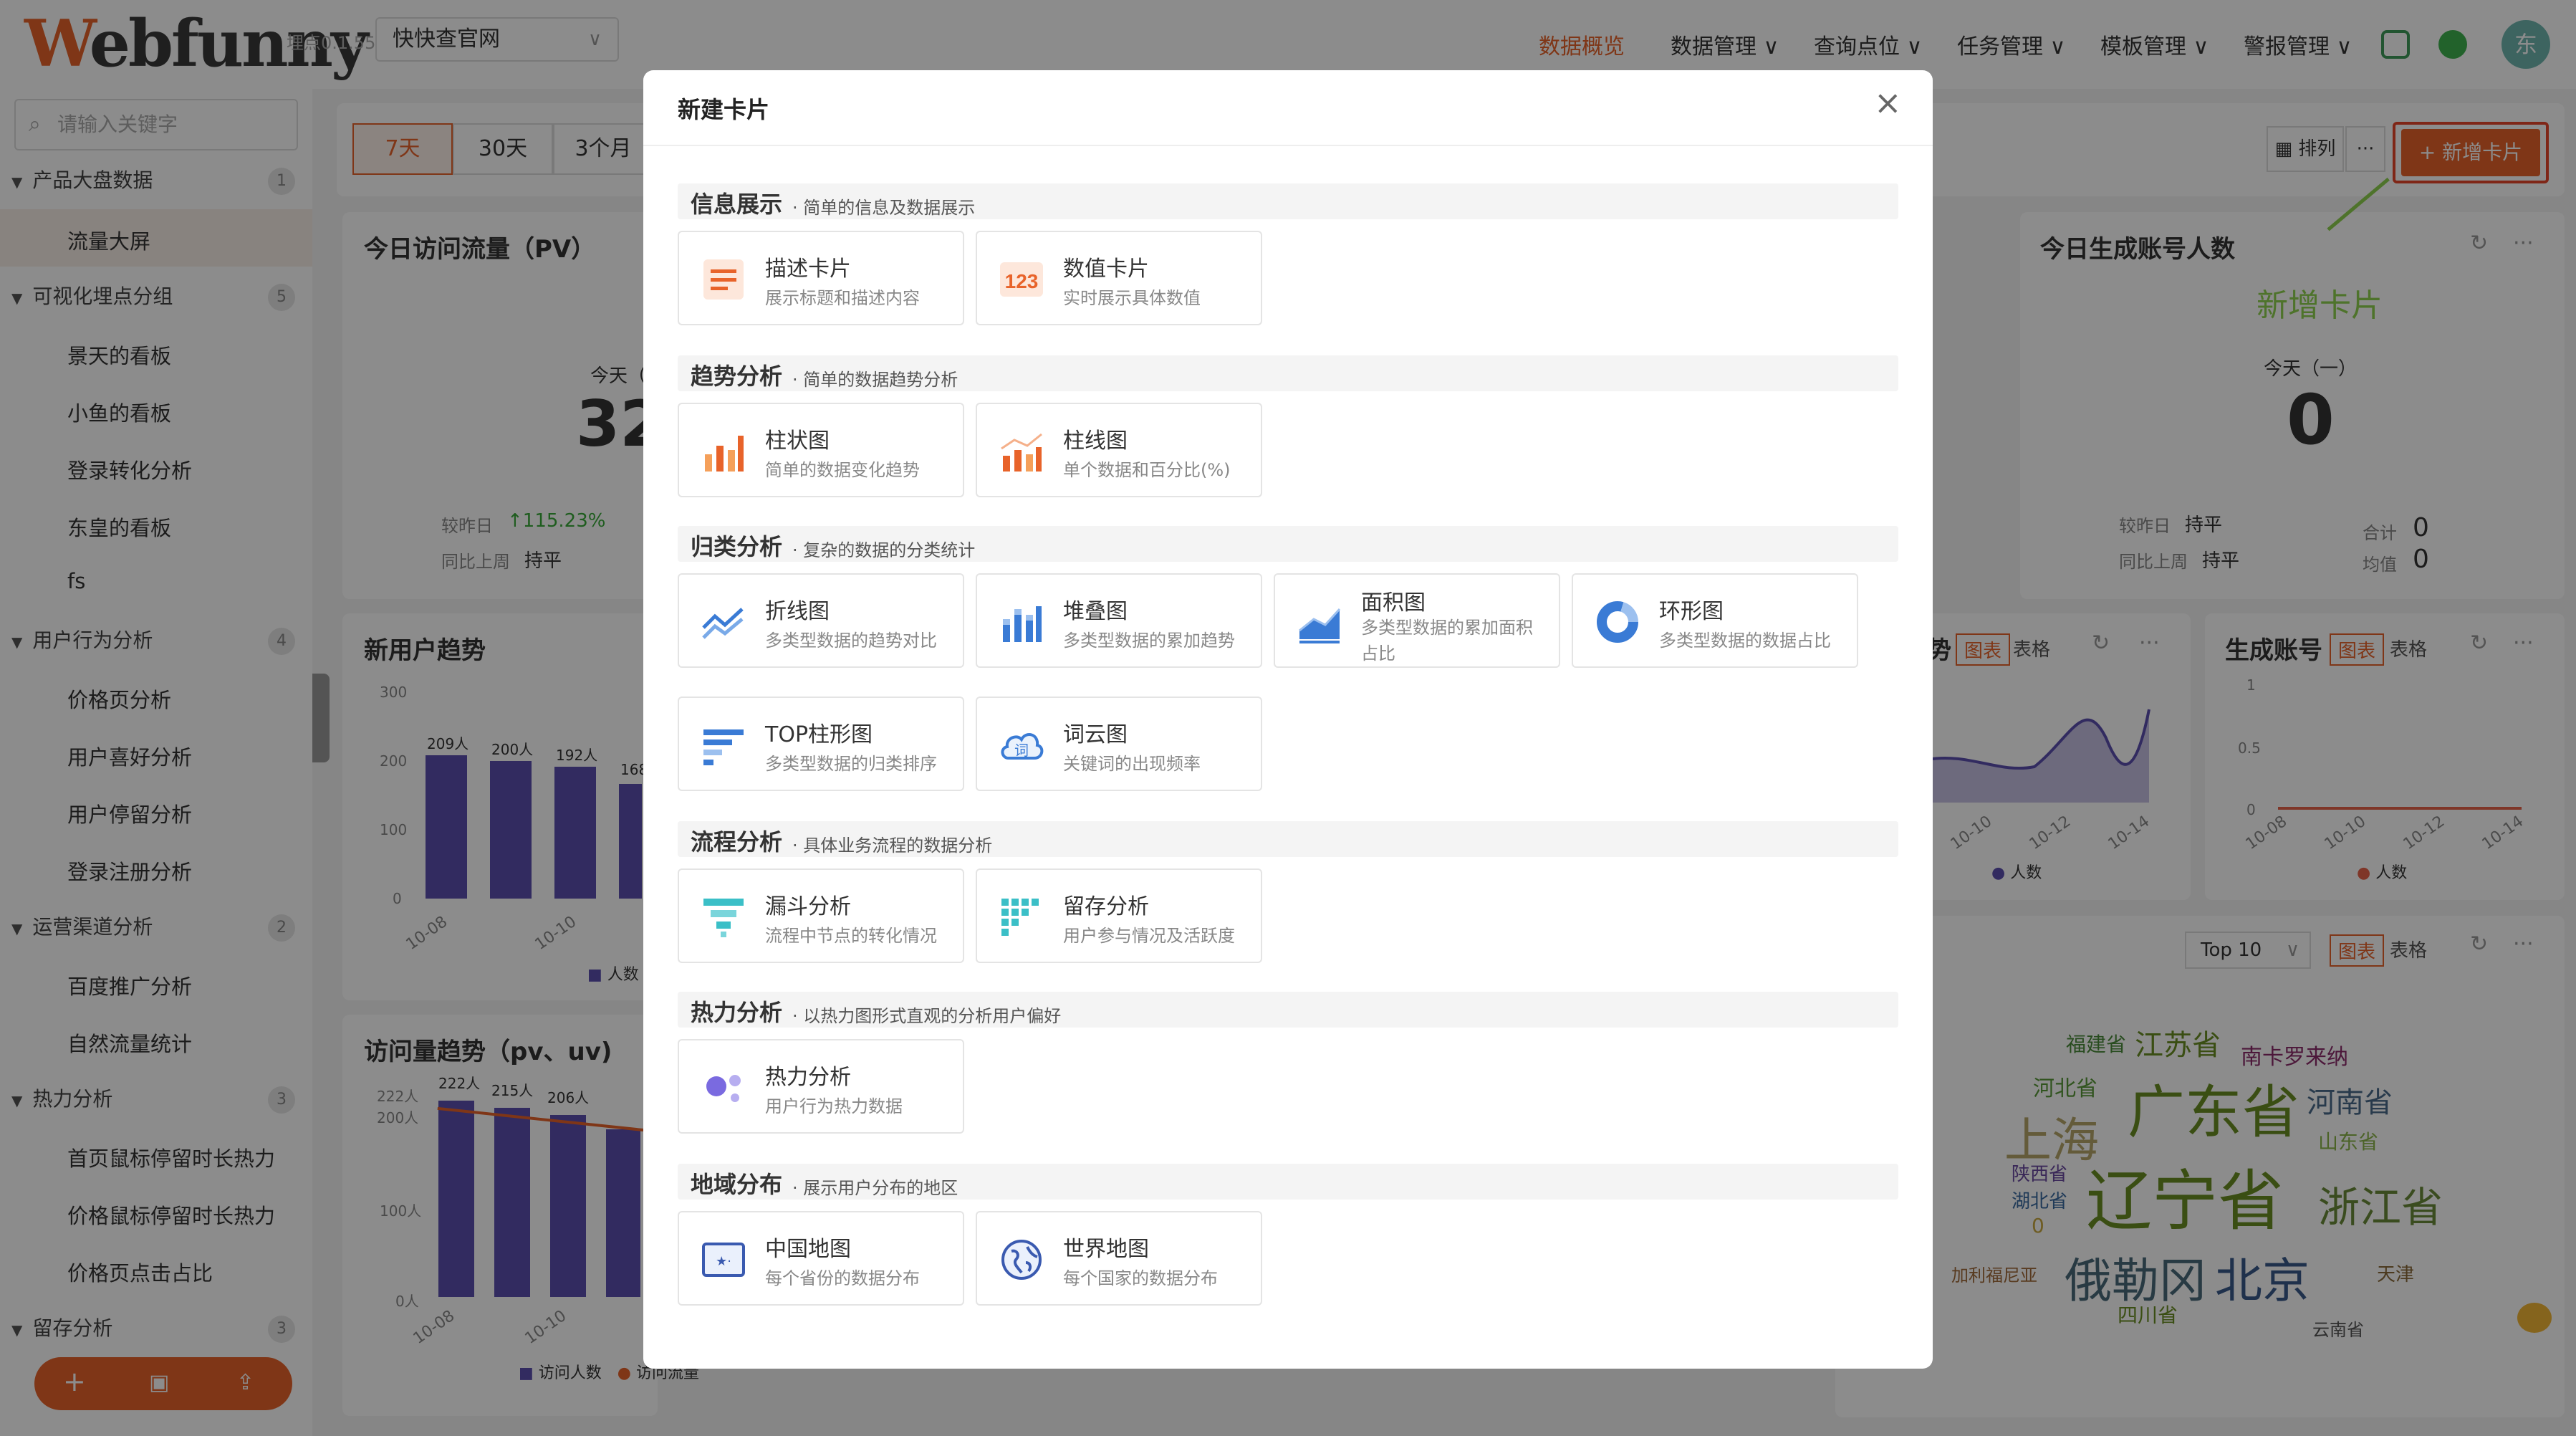  What do you see at coordinates (725, 454) in the screenshot?
I see `bar-chart-icon` at bounding box center [725, 454].